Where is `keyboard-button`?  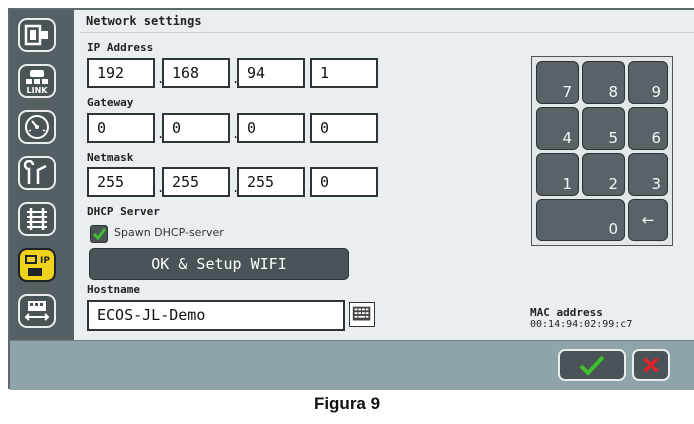 keyboard-button is located at coordinates (362, 314).